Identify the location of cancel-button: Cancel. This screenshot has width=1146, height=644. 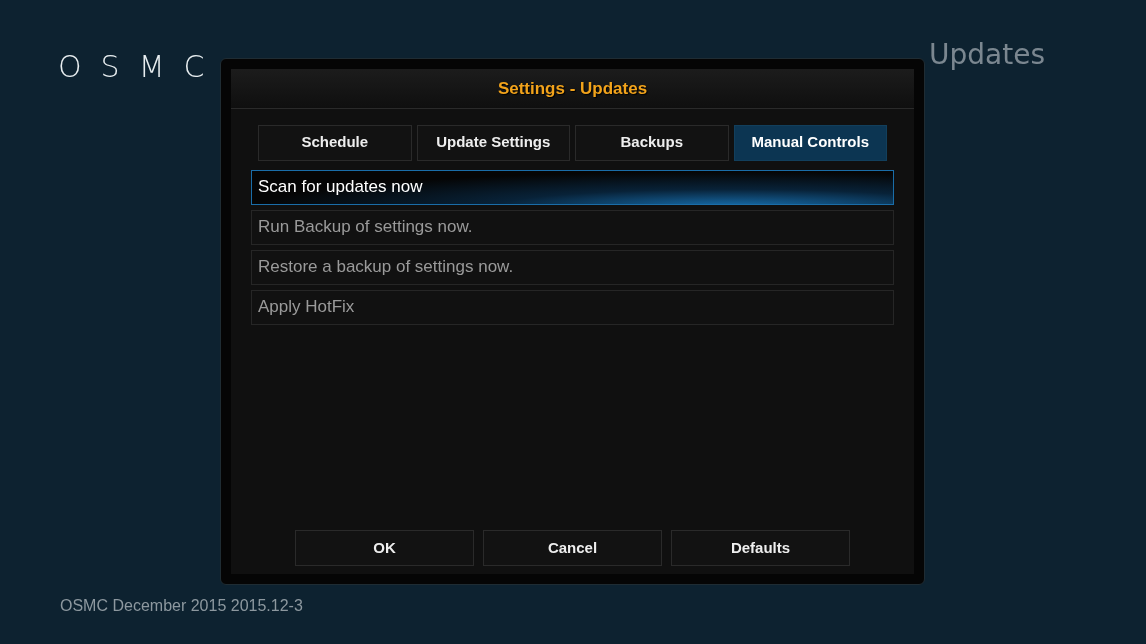
(572, 548).